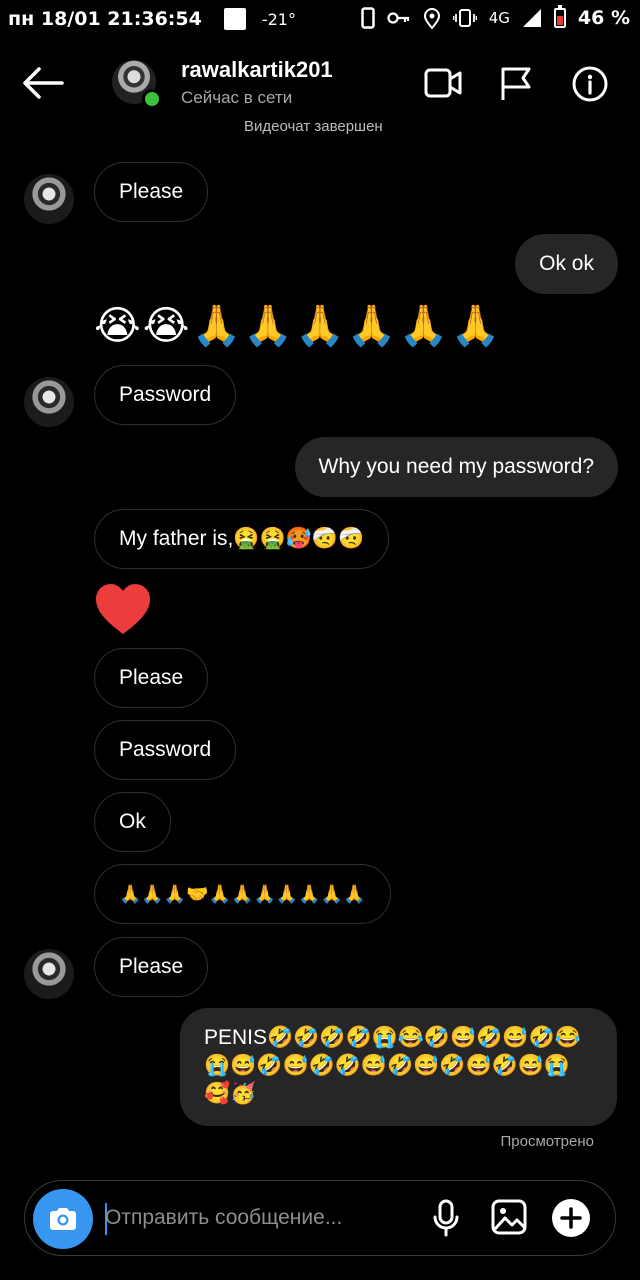  I want to click on gallery-icon, so click(509, 1217).